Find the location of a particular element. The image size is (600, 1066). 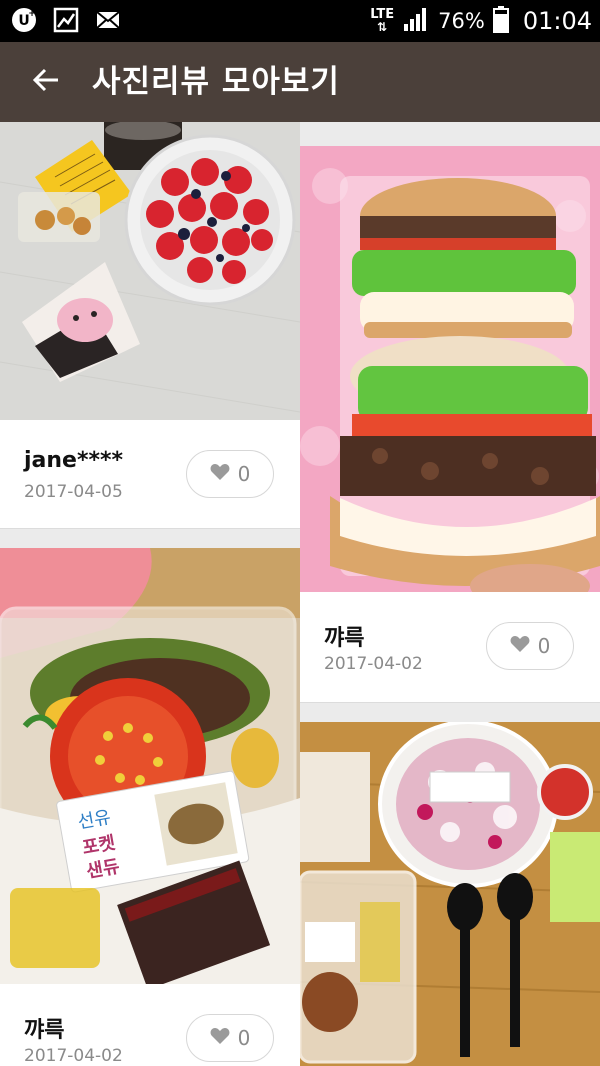

strawberry-cake-photo is located at coordinates (150, 271).